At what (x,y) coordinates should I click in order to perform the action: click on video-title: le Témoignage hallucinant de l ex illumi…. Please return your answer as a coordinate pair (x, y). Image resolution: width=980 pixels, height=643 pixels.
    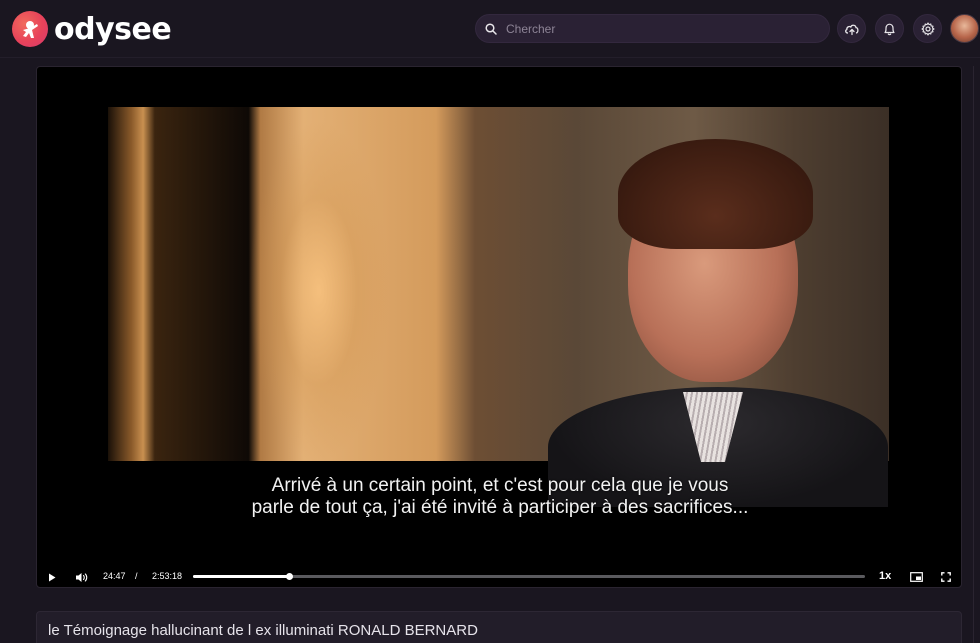
    Looking at the image, I should click on (263, 630).